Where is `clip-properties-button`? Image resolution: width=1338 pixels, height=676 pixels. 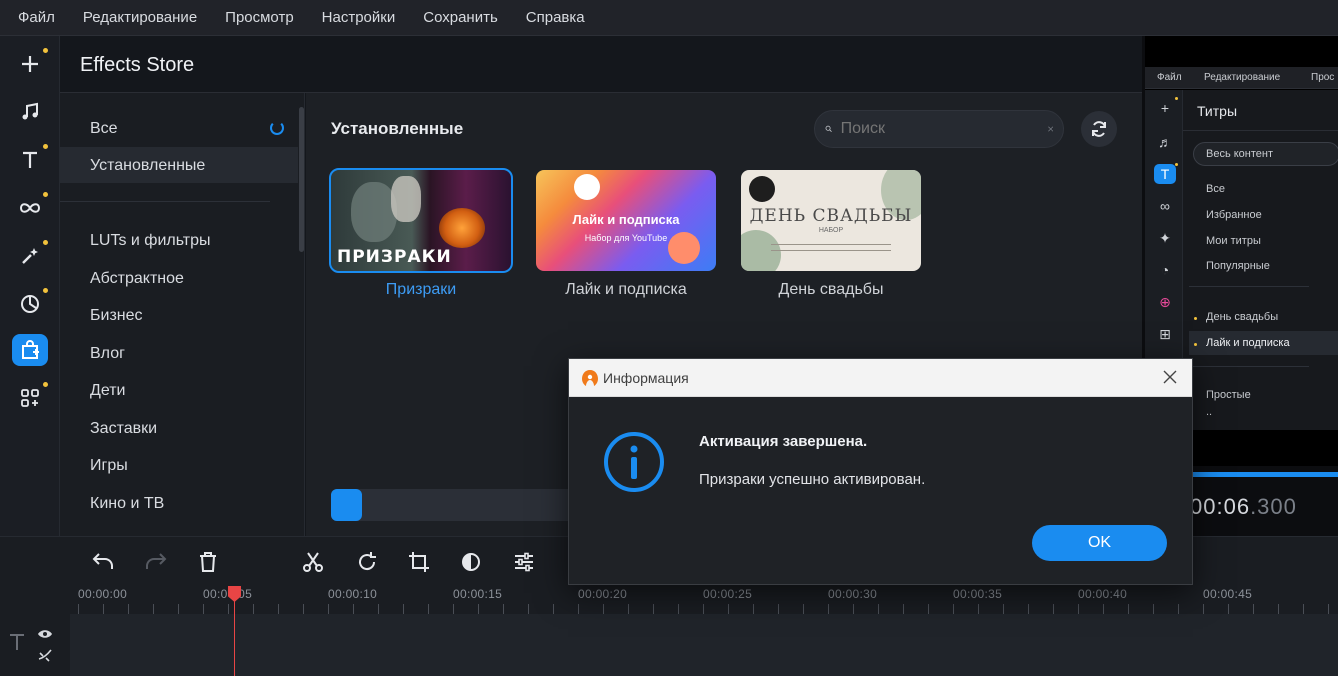 clip-properties-button is located at coordinates (524, 562).